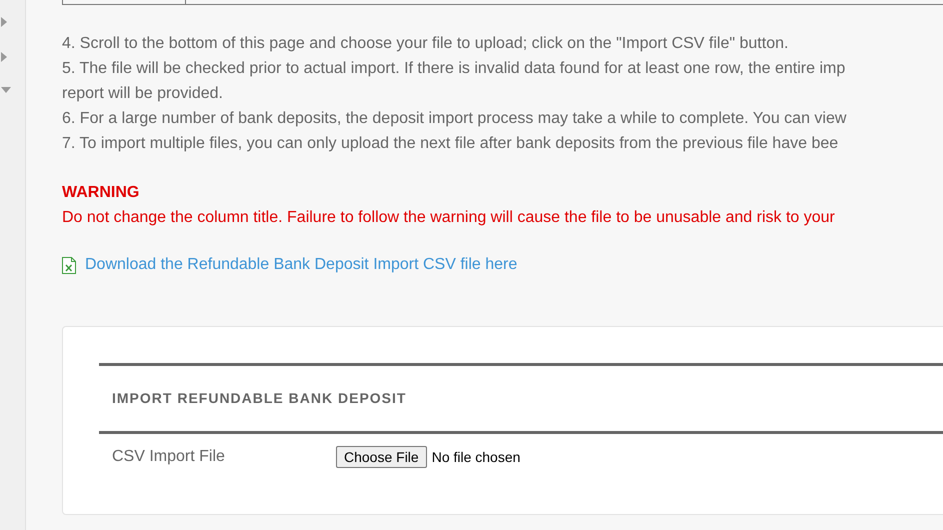 This screenshot has height=530, width=943. I want to click on warning-text: Do not change the column title. Failure to follow the warning will cause the file to be unusable and risk to your, so click(448, 218).